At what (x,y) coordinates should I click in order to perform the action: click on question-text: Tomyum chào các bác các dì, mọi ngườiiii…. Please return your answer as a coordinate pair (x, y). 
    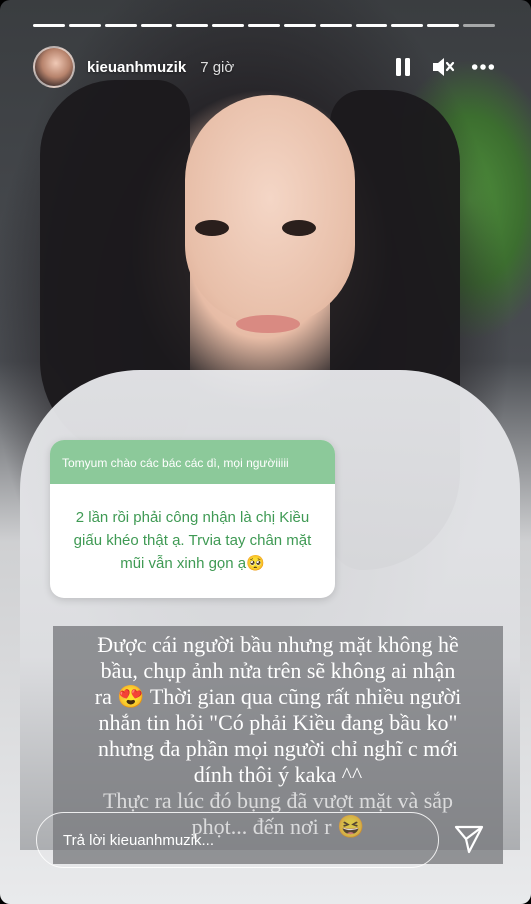
    Looking at the image, I should click on (192, 462).